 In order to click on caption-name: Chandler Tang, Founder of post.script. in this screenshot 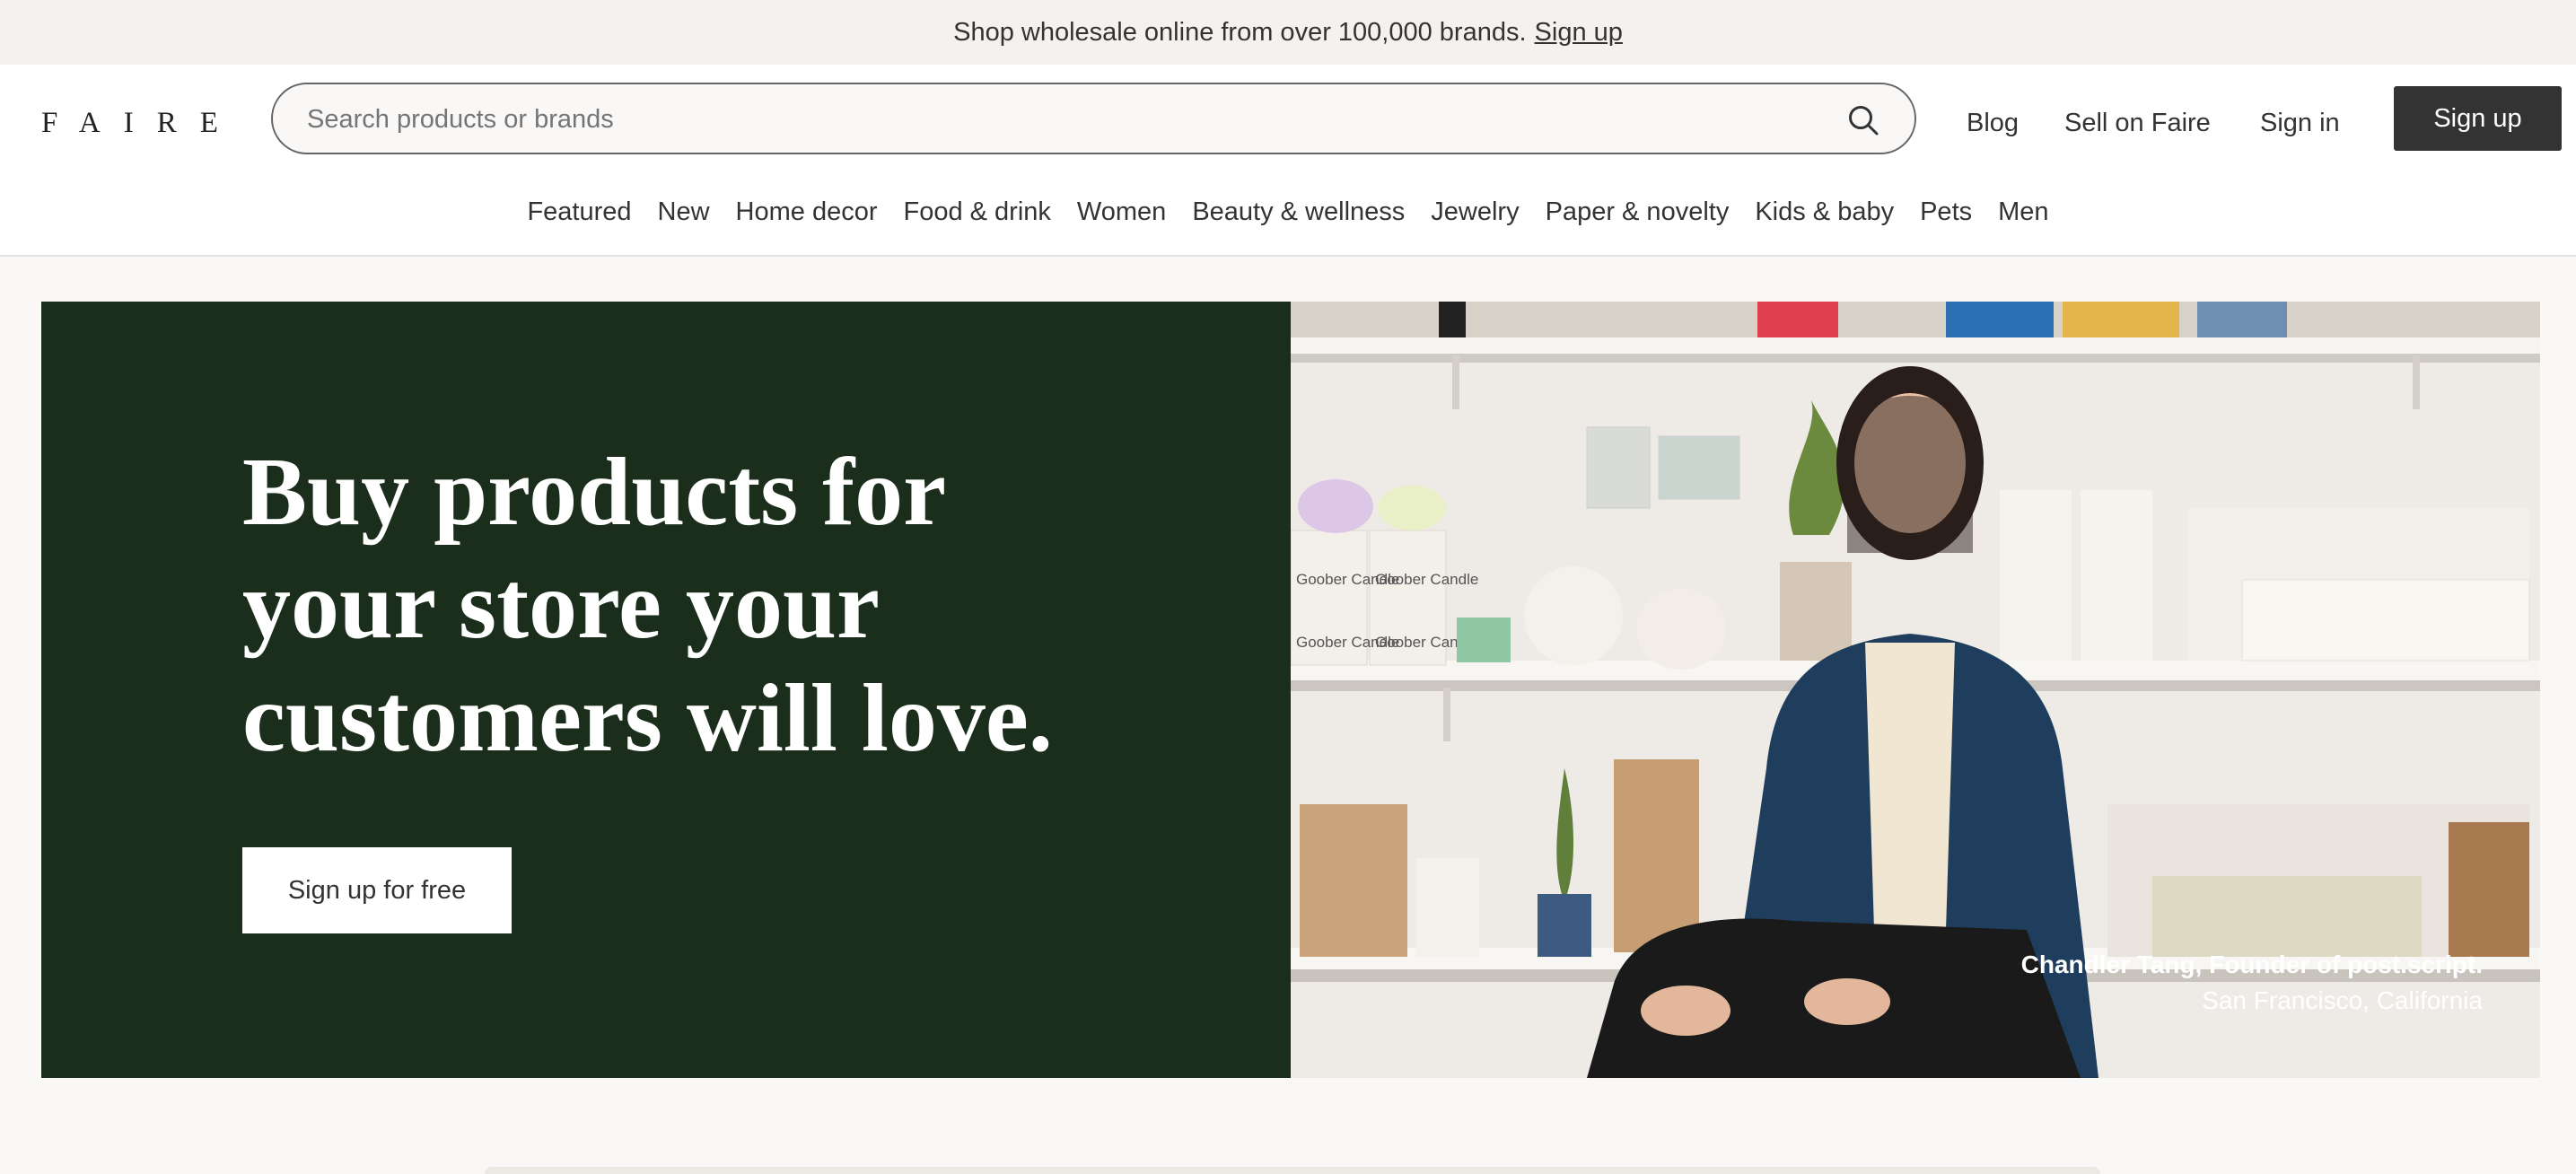, I will do `click(2251, 964)`.